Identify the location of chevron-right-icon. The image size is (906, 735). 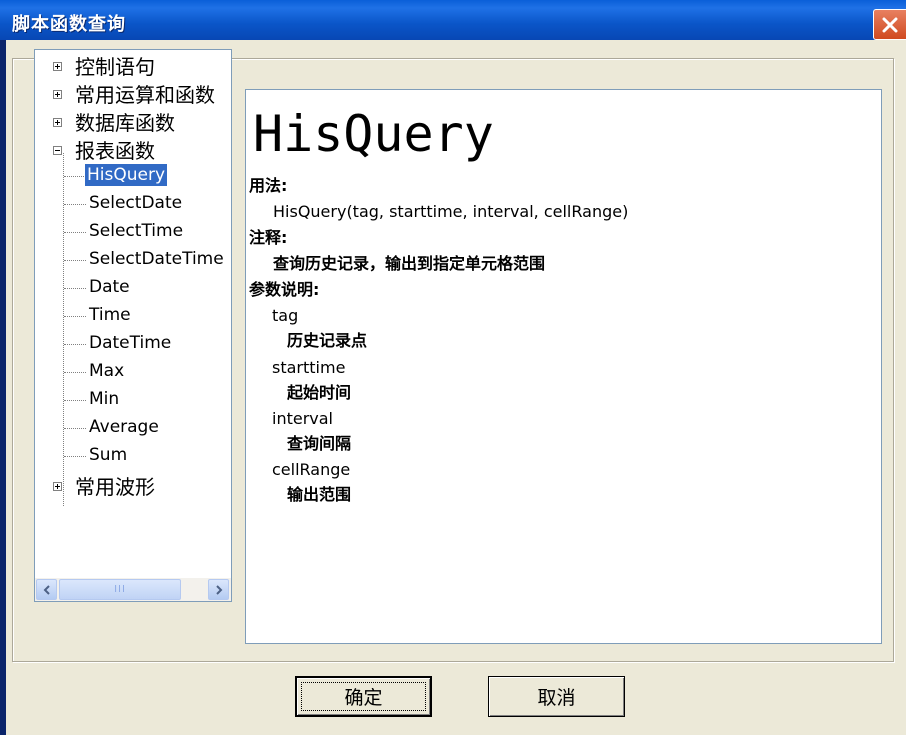
(218, 589).